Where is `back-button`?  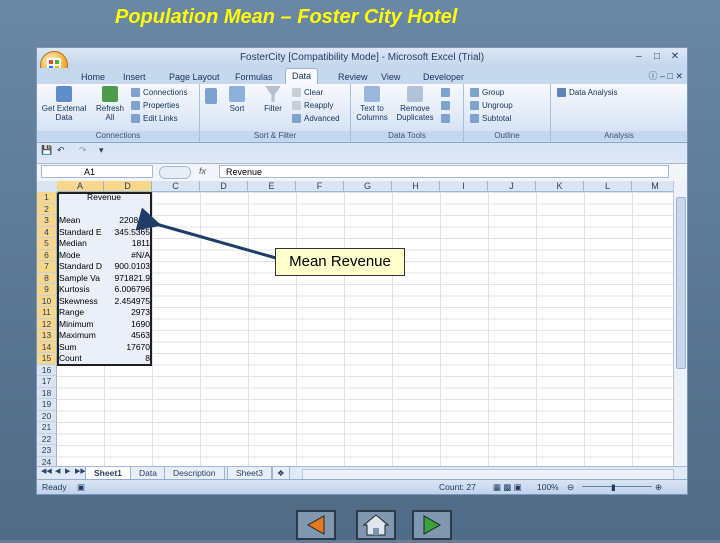 back-button is located at coordinates (316, 525).